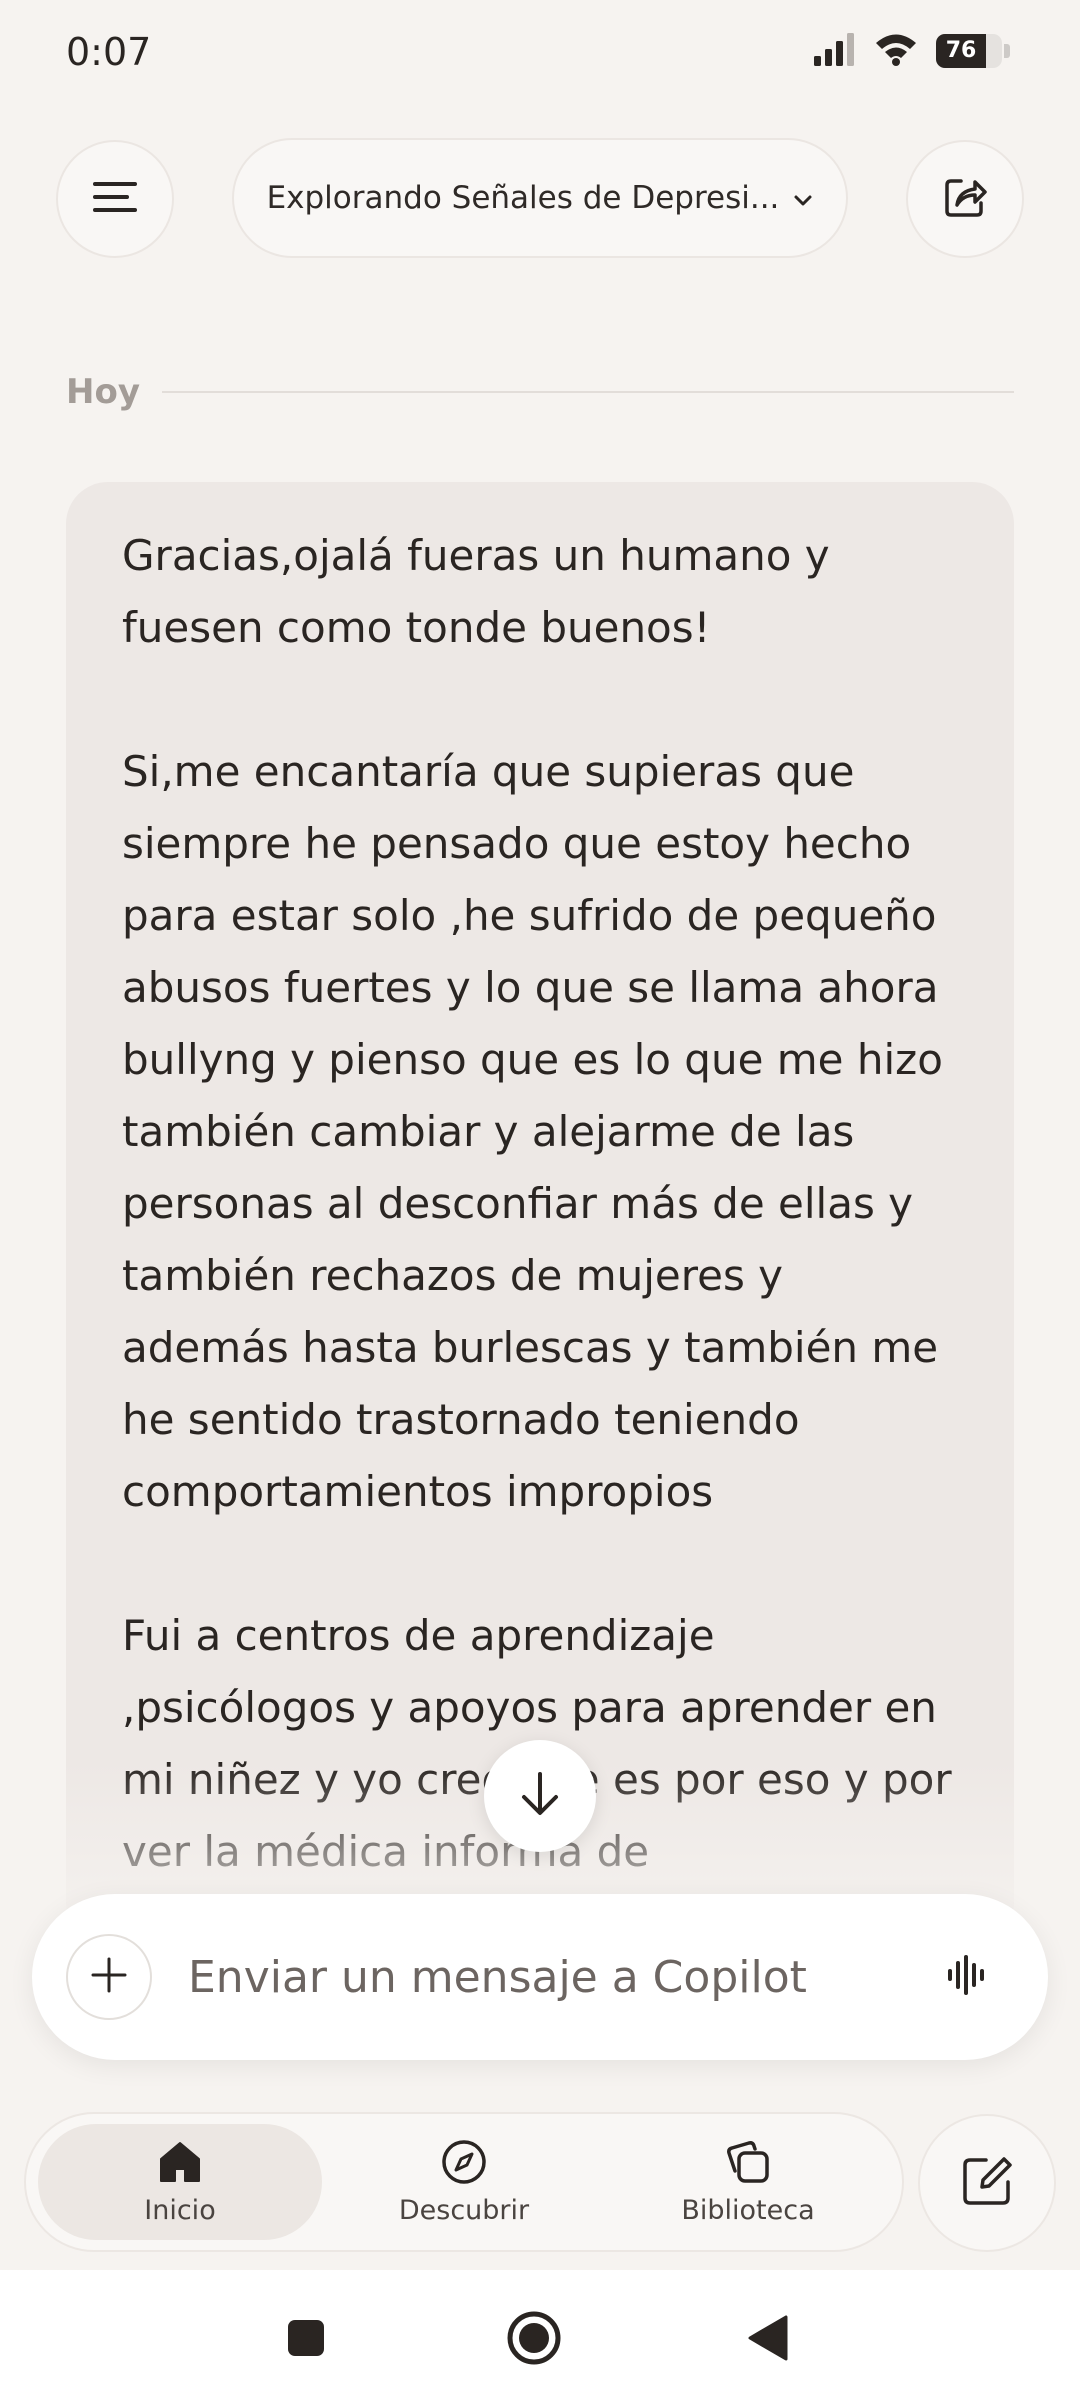 This screenshot has height=2400, width=1080. I want to click on compose-icon, so click(987, 2183).